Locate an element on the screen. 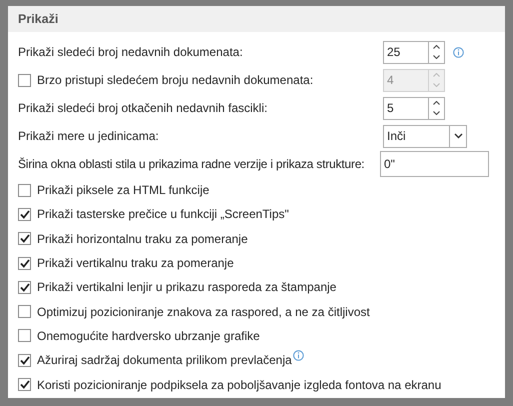  option-label: Prikaži sledeći broj otkačenih nedavnih fascikli: is located at coordinates (143, 108).